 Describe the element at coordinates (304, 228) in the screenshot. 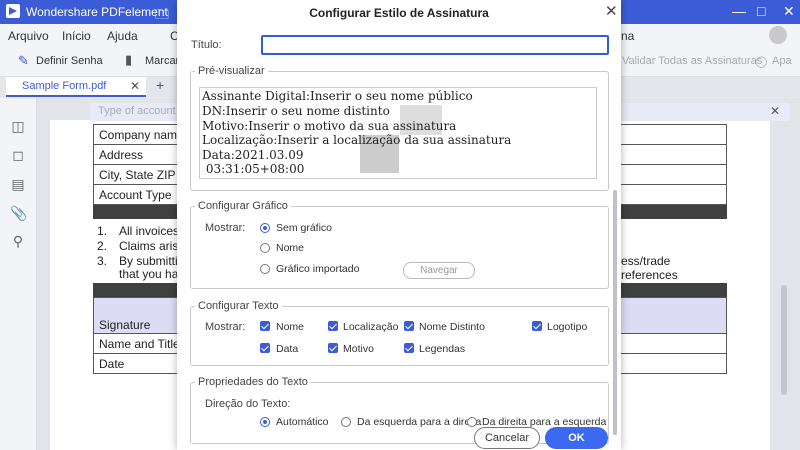

I see `radio-sem-grafico-label: Sem gráfico` at that location.